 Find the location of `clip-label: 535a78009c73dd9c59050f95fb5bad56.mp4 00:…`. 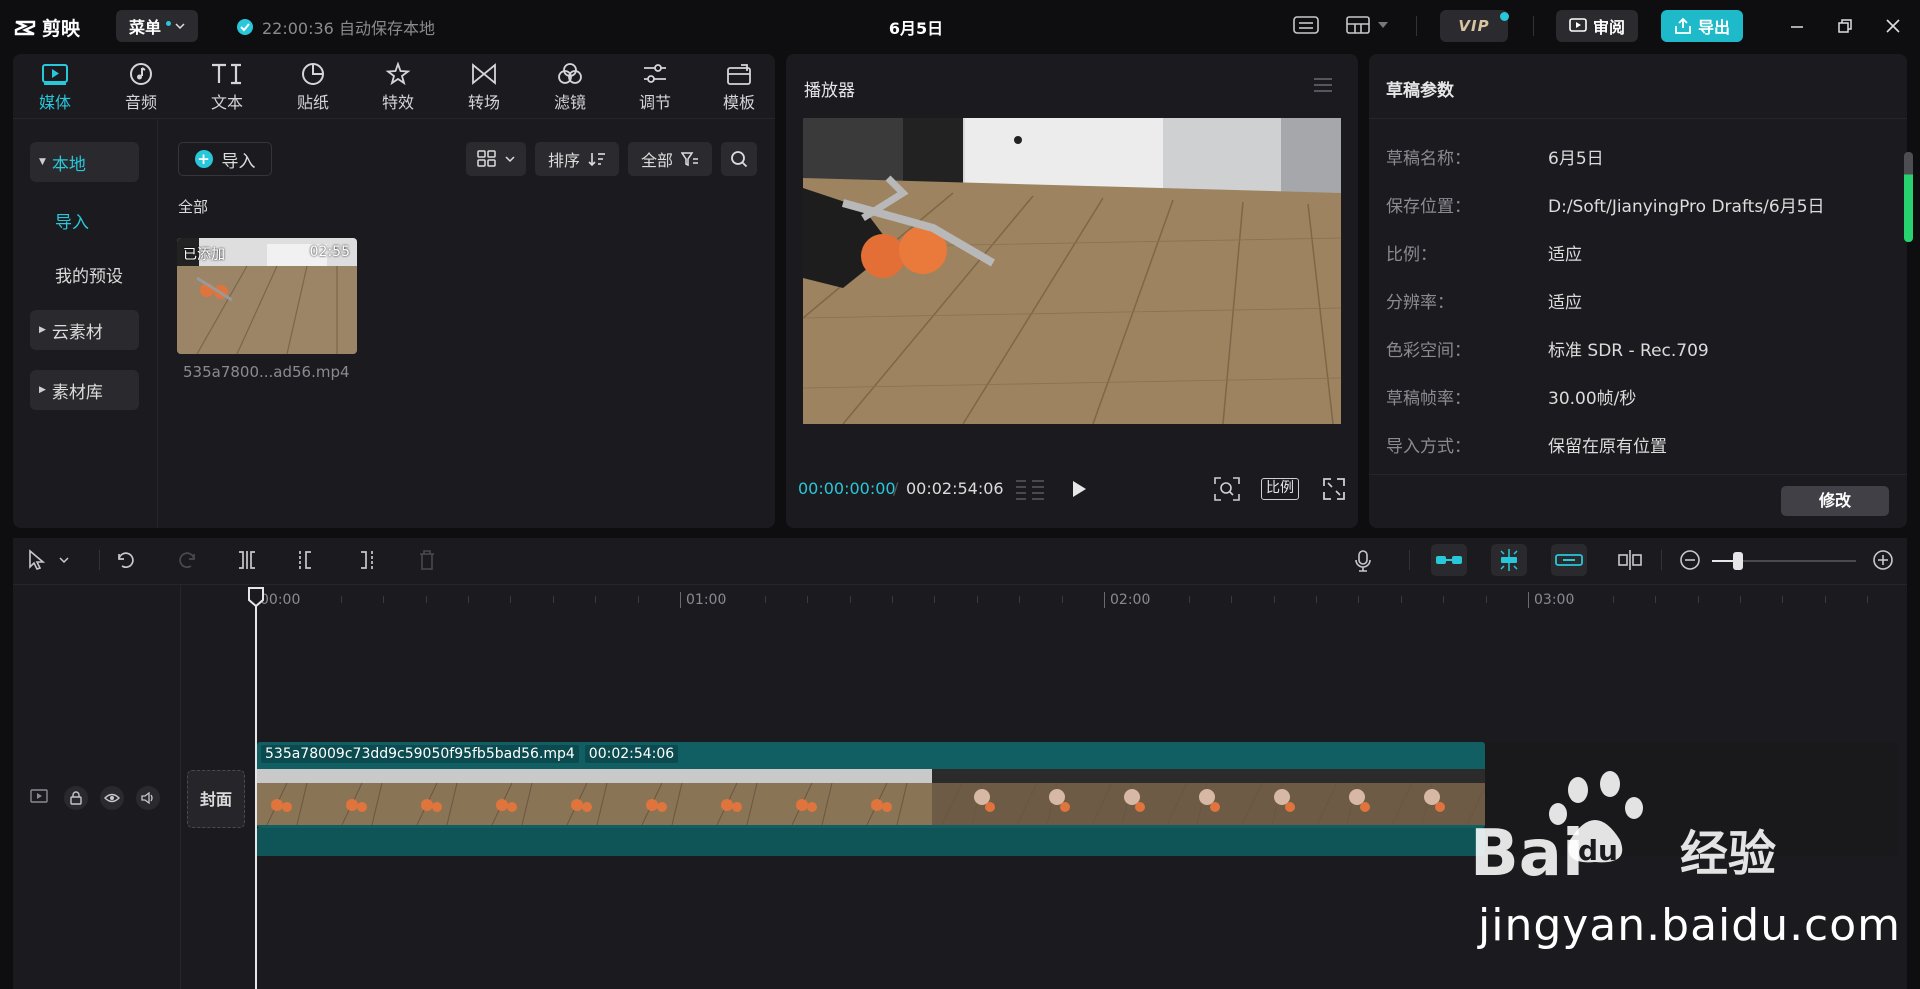

clip-label: 535a78009c73dd9c59050f95fb5bad56.mp4 00:… is located at coordinates (470, 754).